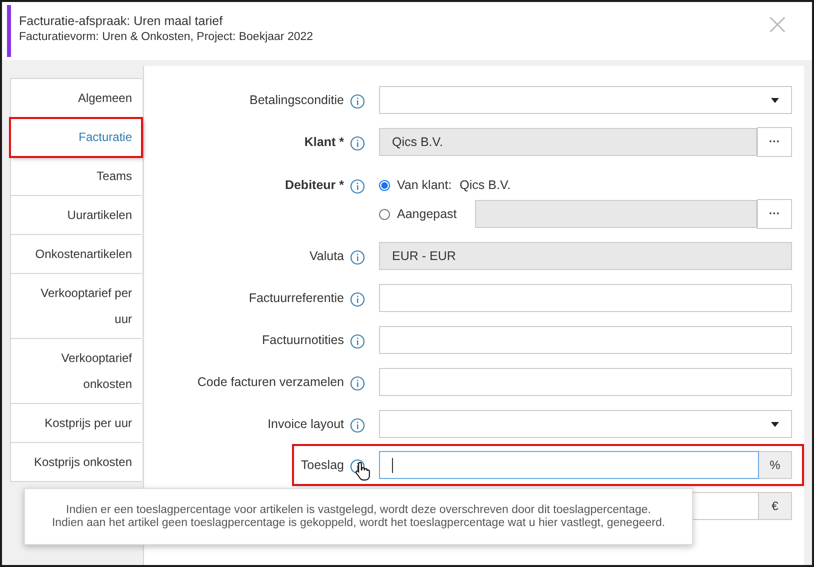  I want to click on tooltip-text: Indien aan het artikel geen toeslagpercentage is gekoppeld, wordt het toeslagpercentage wat u hier vastlegt, genegeerd., so click(359, 523).